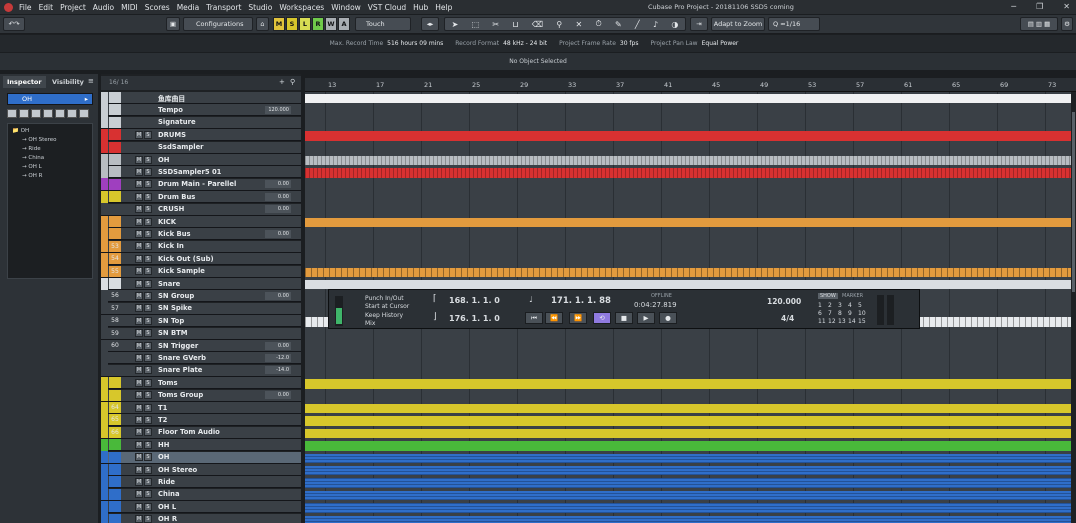  I want to click on menu-midi: MIDI, so click(129, 7).